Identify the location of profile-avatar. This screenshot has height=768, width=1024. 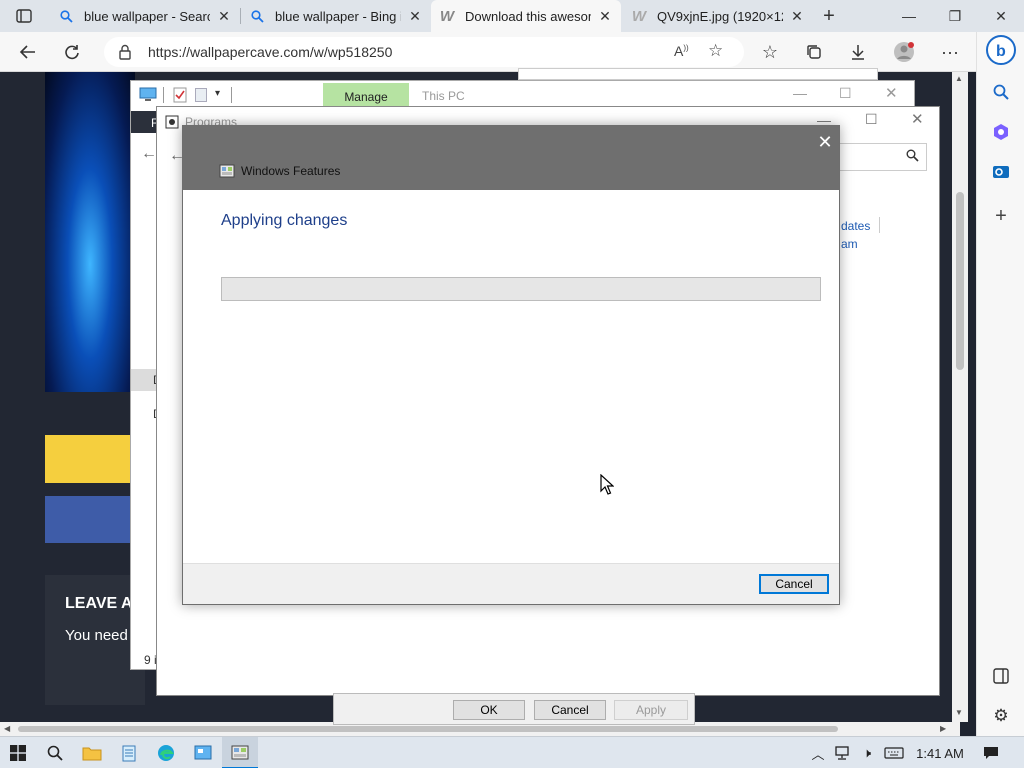
(904, 52).